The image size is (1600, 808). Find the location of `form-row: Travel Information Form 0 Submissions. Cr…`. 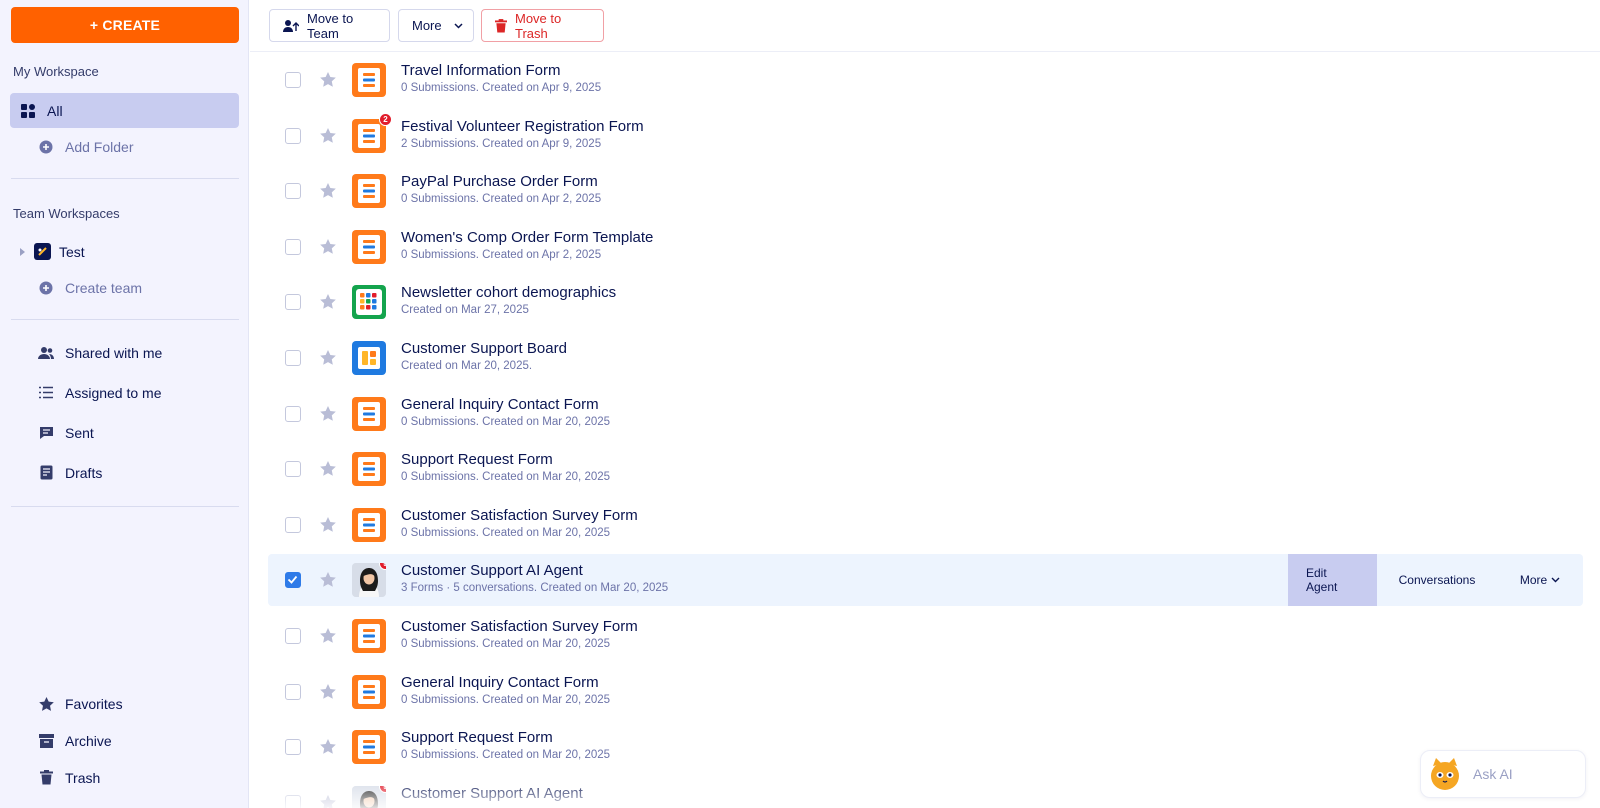

form-row: Travel Information Form 0 Submissions. Cr… is located at coordinates (925, 80).